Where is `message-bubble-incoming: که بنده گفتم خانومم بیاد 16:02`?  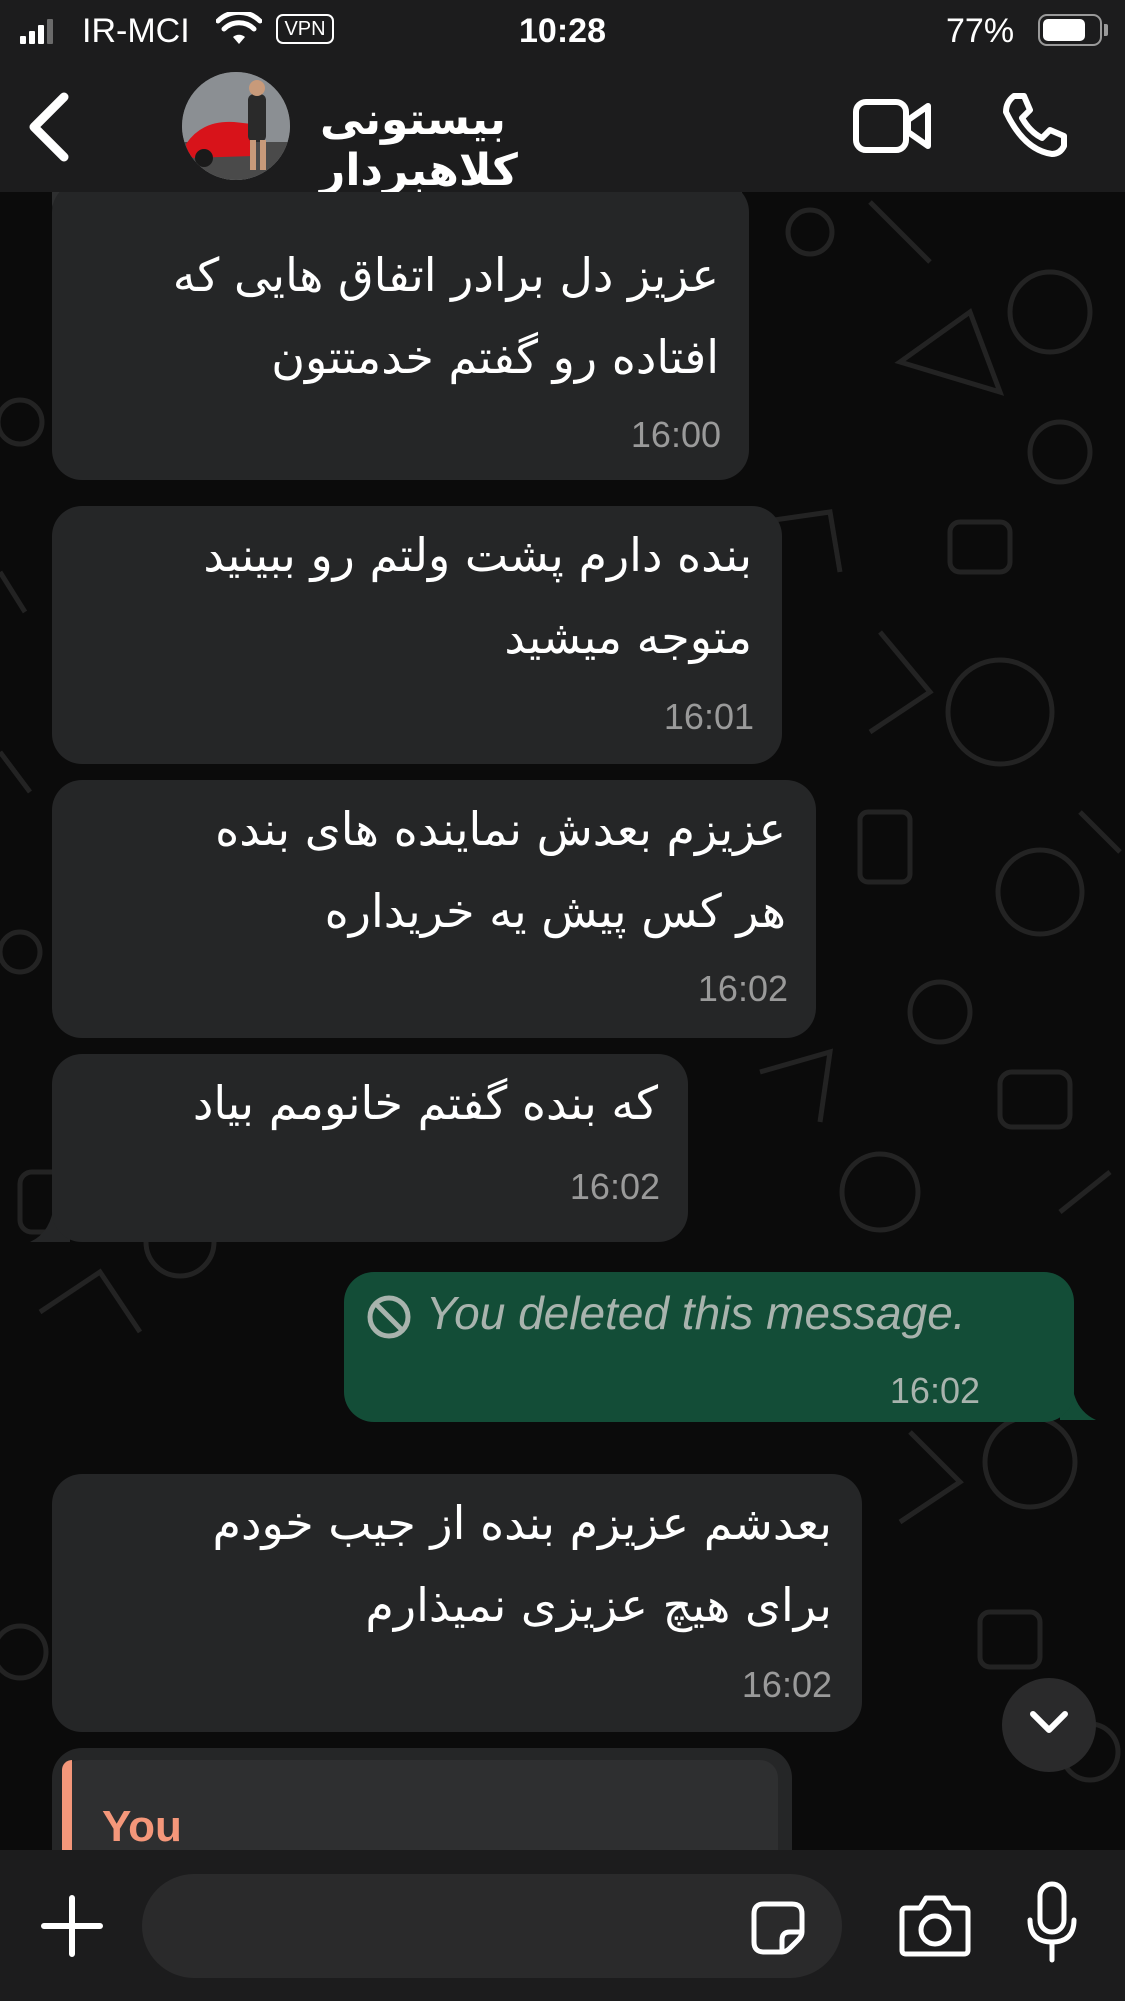 message-bubble-incoming: که بنده گفتم خانومم بیاد 16:02 is located at coordinates (370, 1148).